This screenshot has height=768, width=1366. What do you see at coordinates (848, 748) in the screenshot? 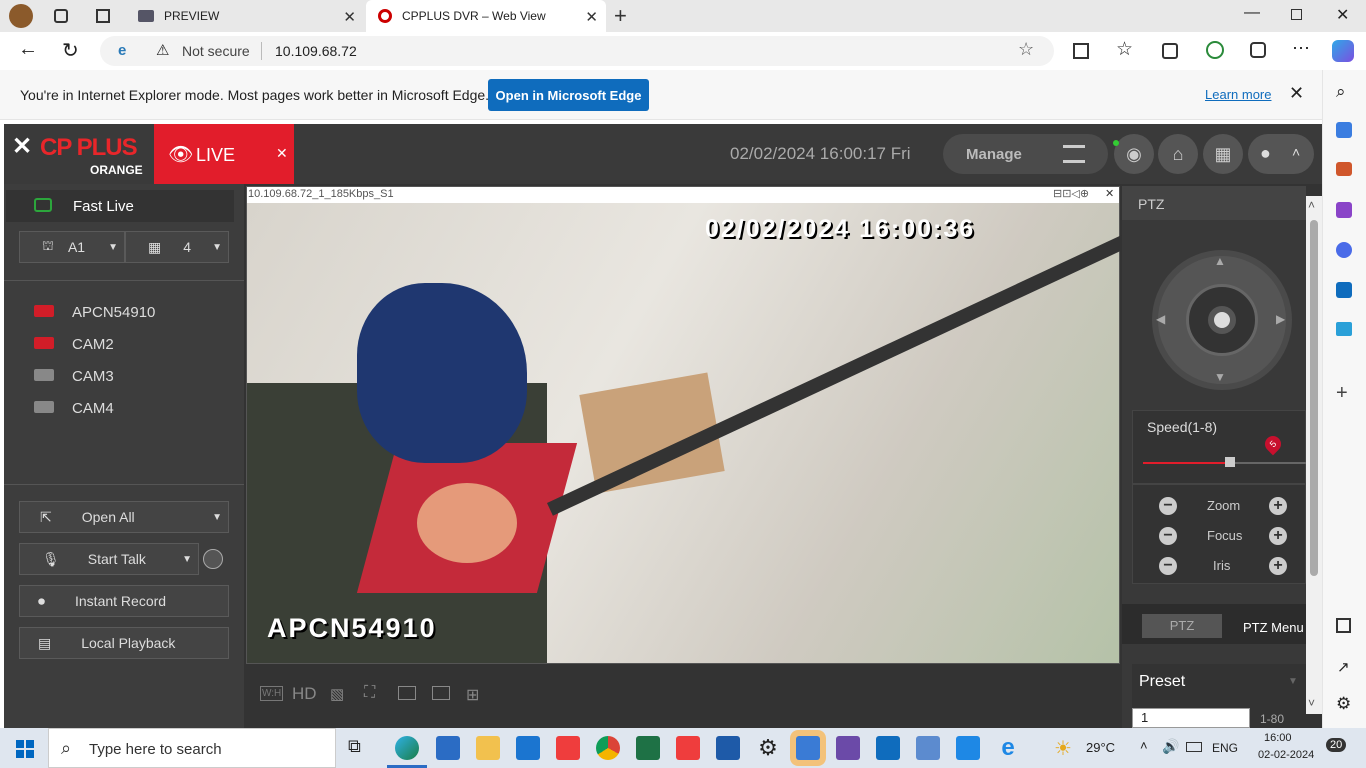
I see `mixer-icon` at bounding box center [848, 748].